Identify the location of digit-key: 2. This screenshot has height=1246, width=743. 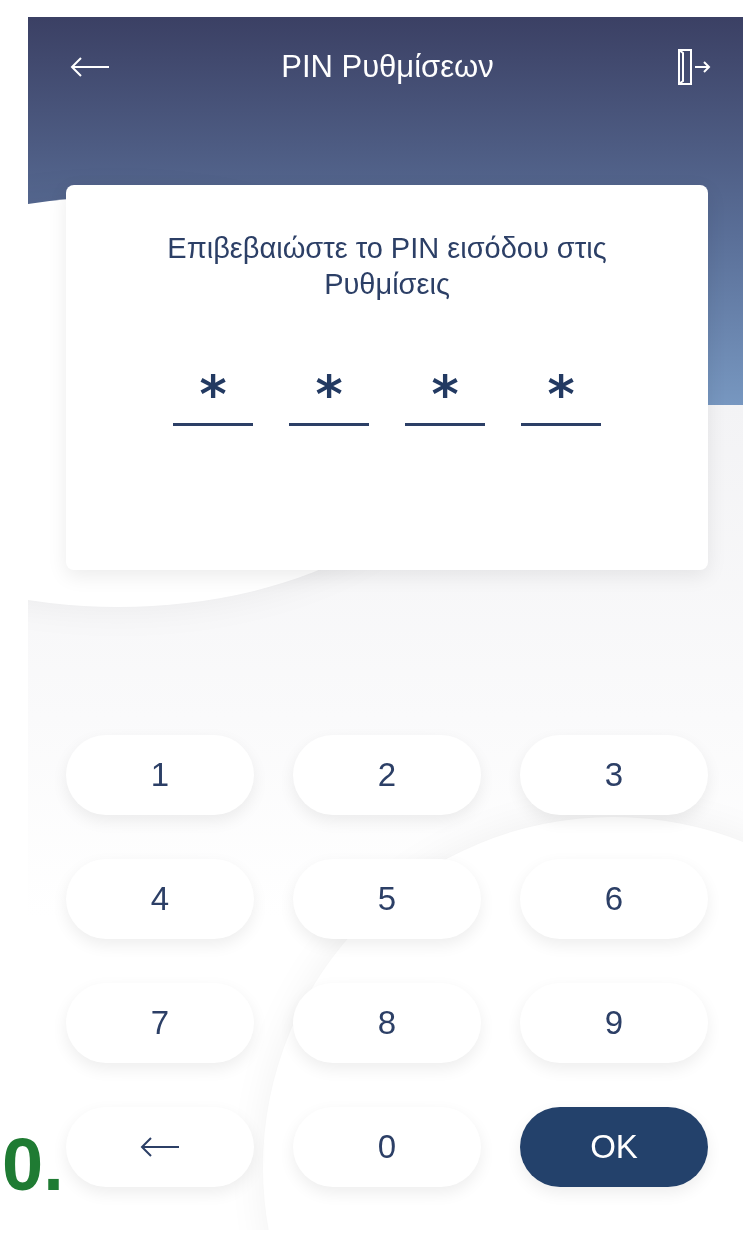
(387, 775).